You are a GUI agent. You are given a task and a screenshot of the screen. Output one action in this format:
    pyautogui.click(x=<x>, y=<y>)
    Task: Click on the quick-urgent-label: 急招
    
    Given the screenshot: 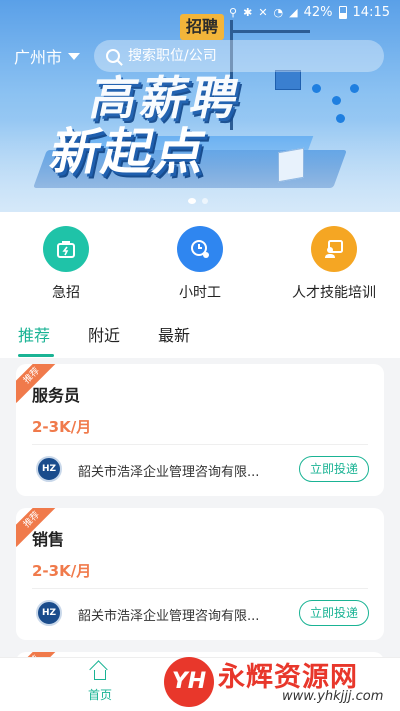 What is the action you would take?
    pyautogui.click(x=66, y=293)
    